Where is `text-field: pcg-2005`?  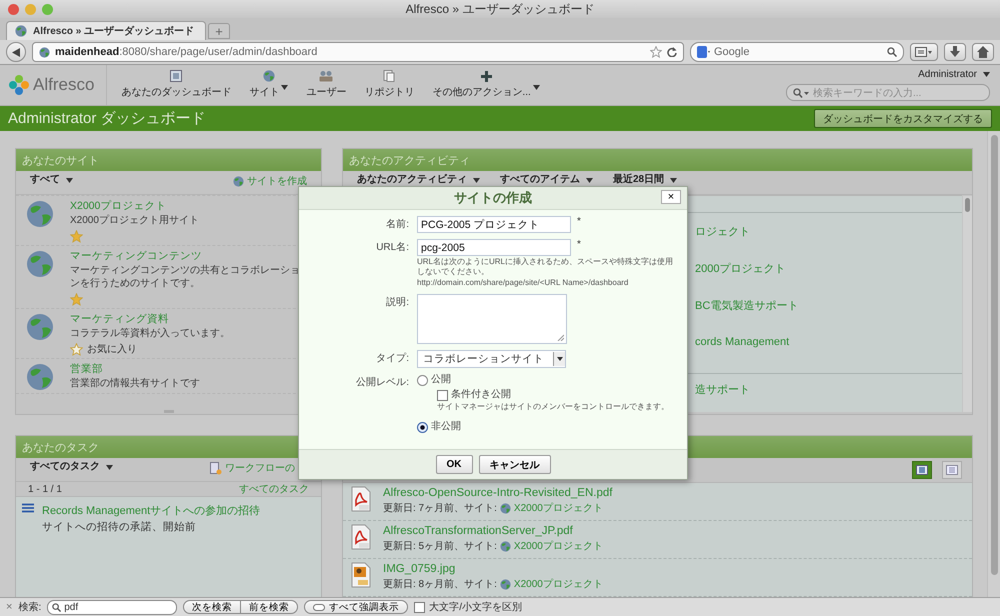
text-field: pcg-2005 is located at coordinates (494, 247).